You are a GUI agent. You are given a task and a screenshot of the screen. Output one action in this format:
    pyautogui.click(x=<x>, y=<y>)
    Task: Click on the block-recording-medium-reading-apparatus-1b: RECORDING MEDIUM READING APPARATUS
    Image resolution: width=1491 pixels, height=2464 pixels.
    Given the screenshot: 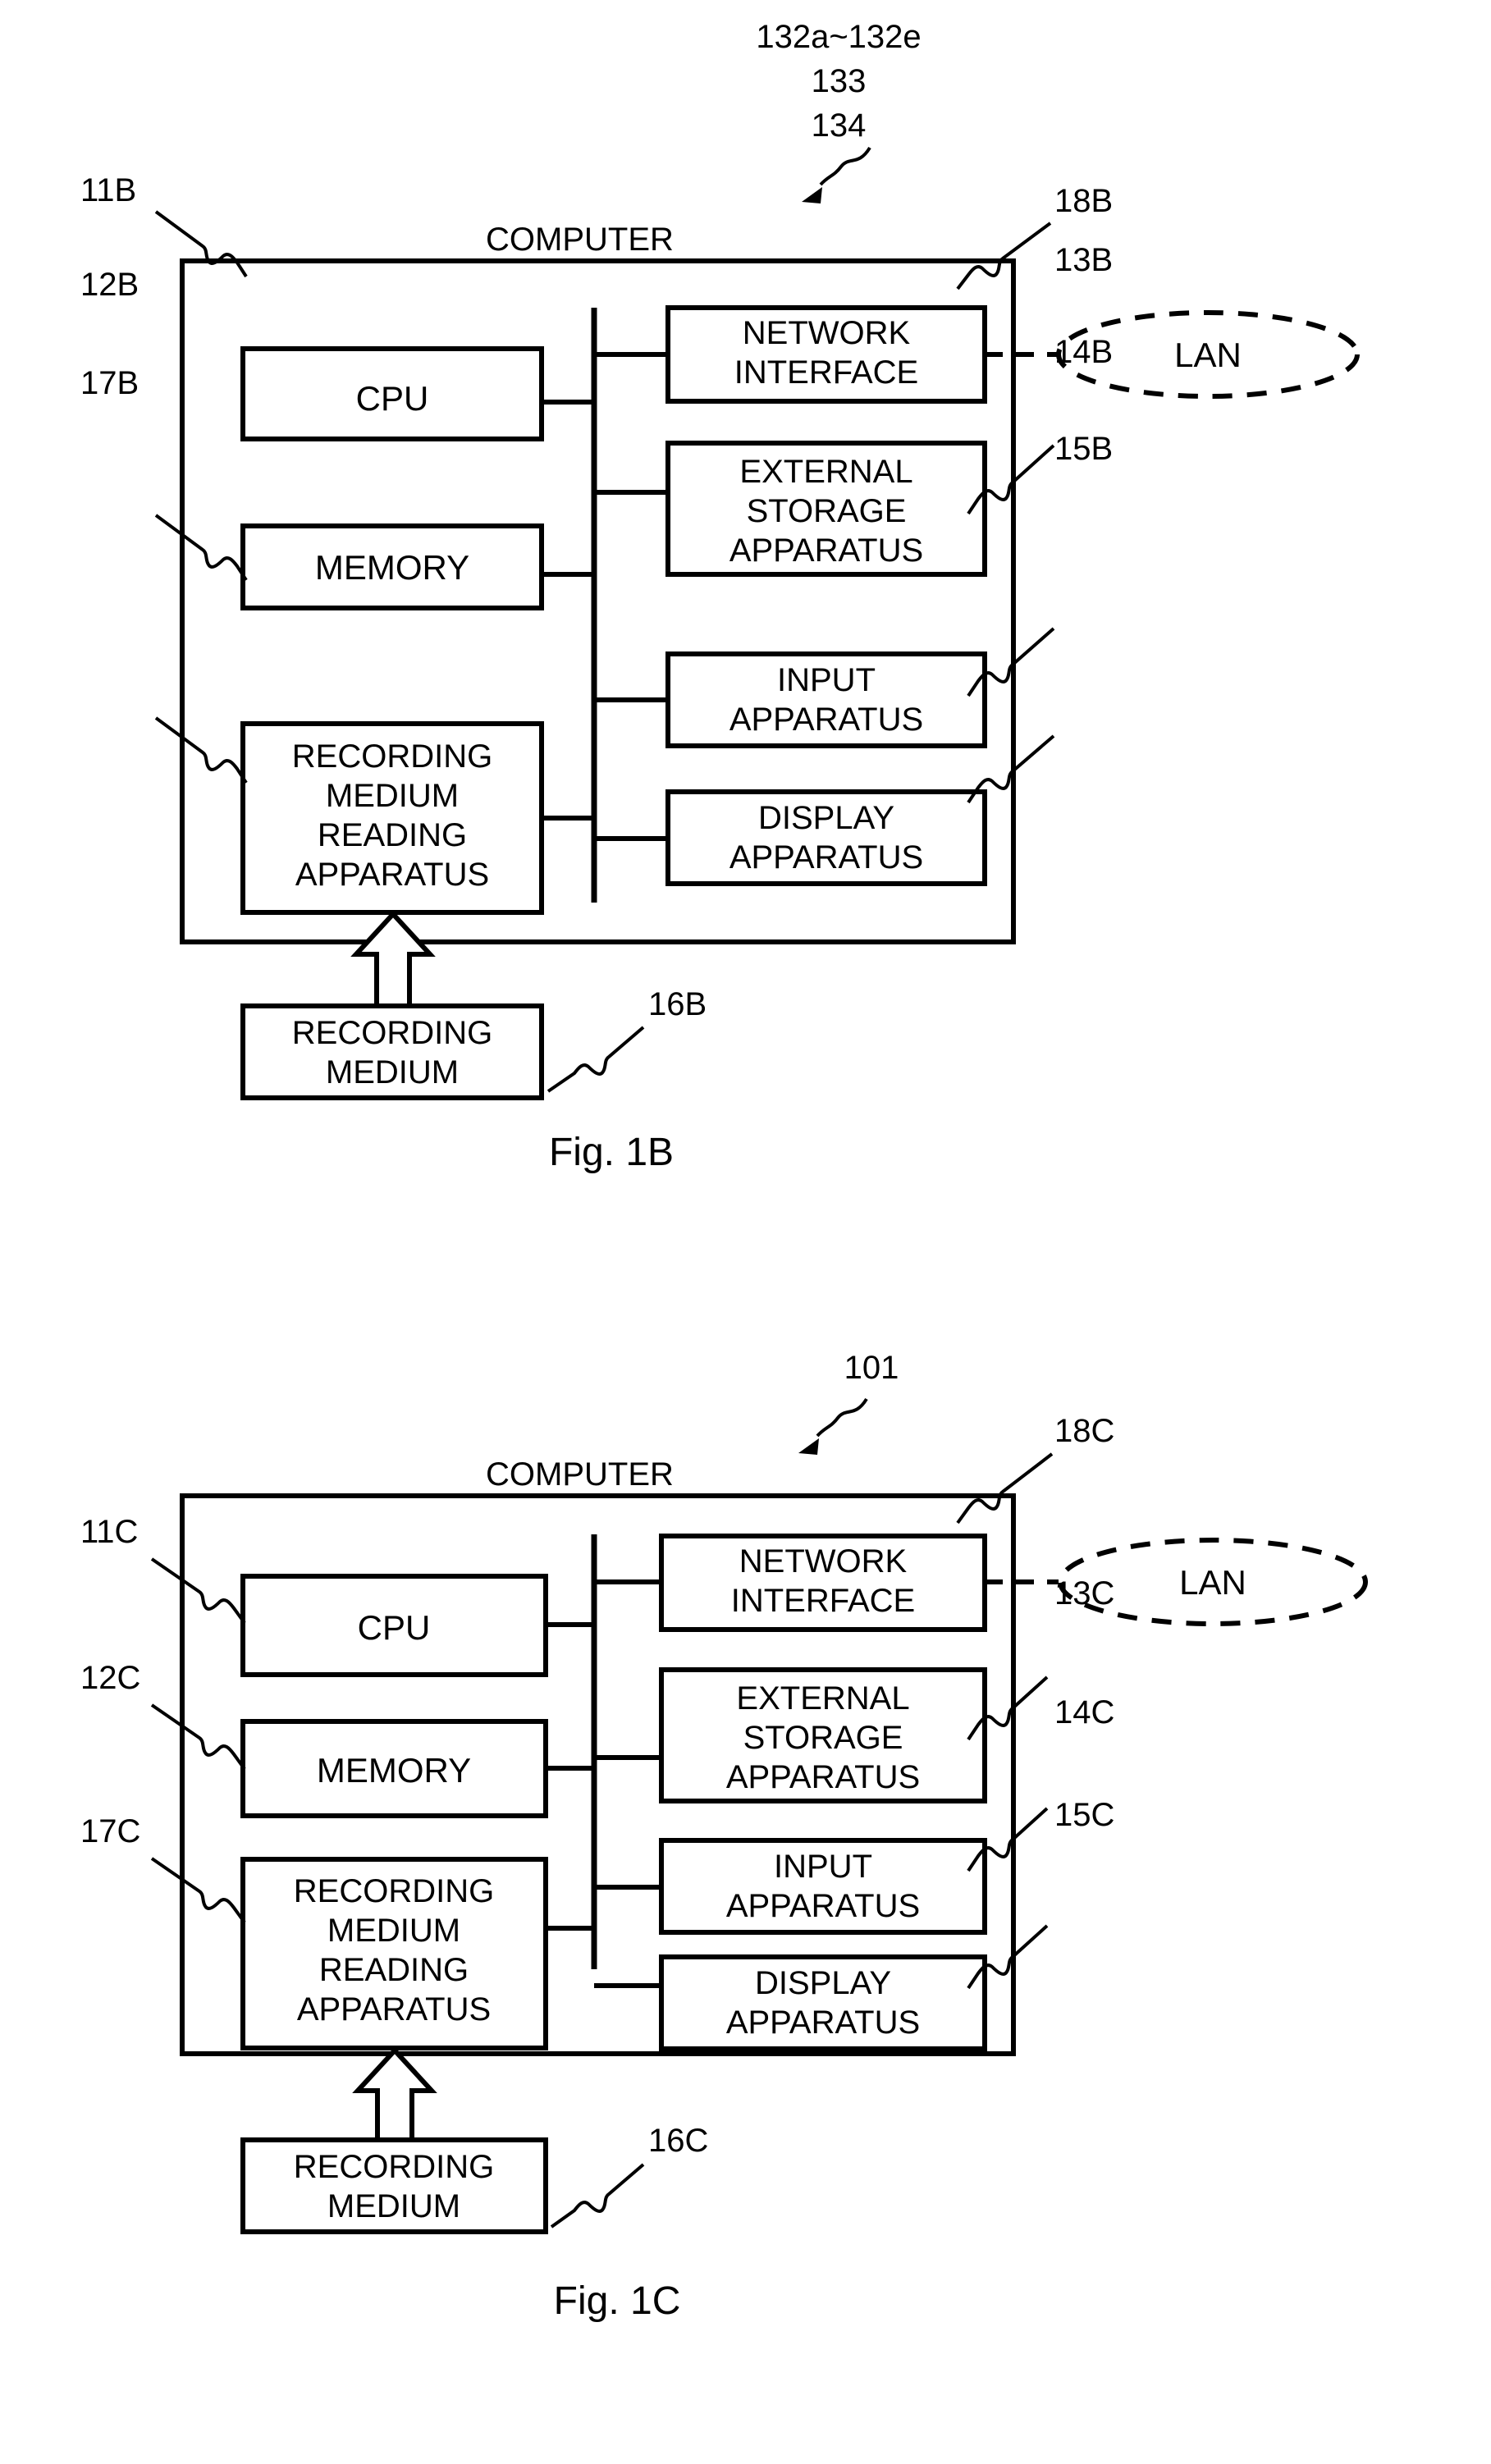 What is the action you would take?
    pyautogui.click(x=392, y=818)
    